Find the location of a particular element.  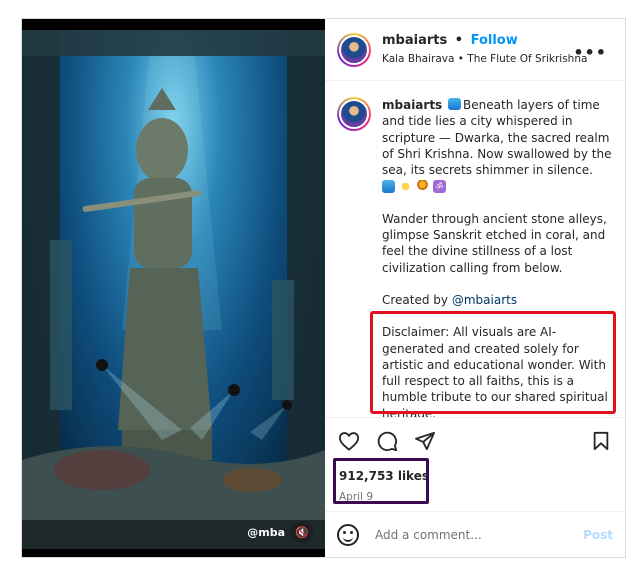

caption-avatar is located at coordinates (354, 114).